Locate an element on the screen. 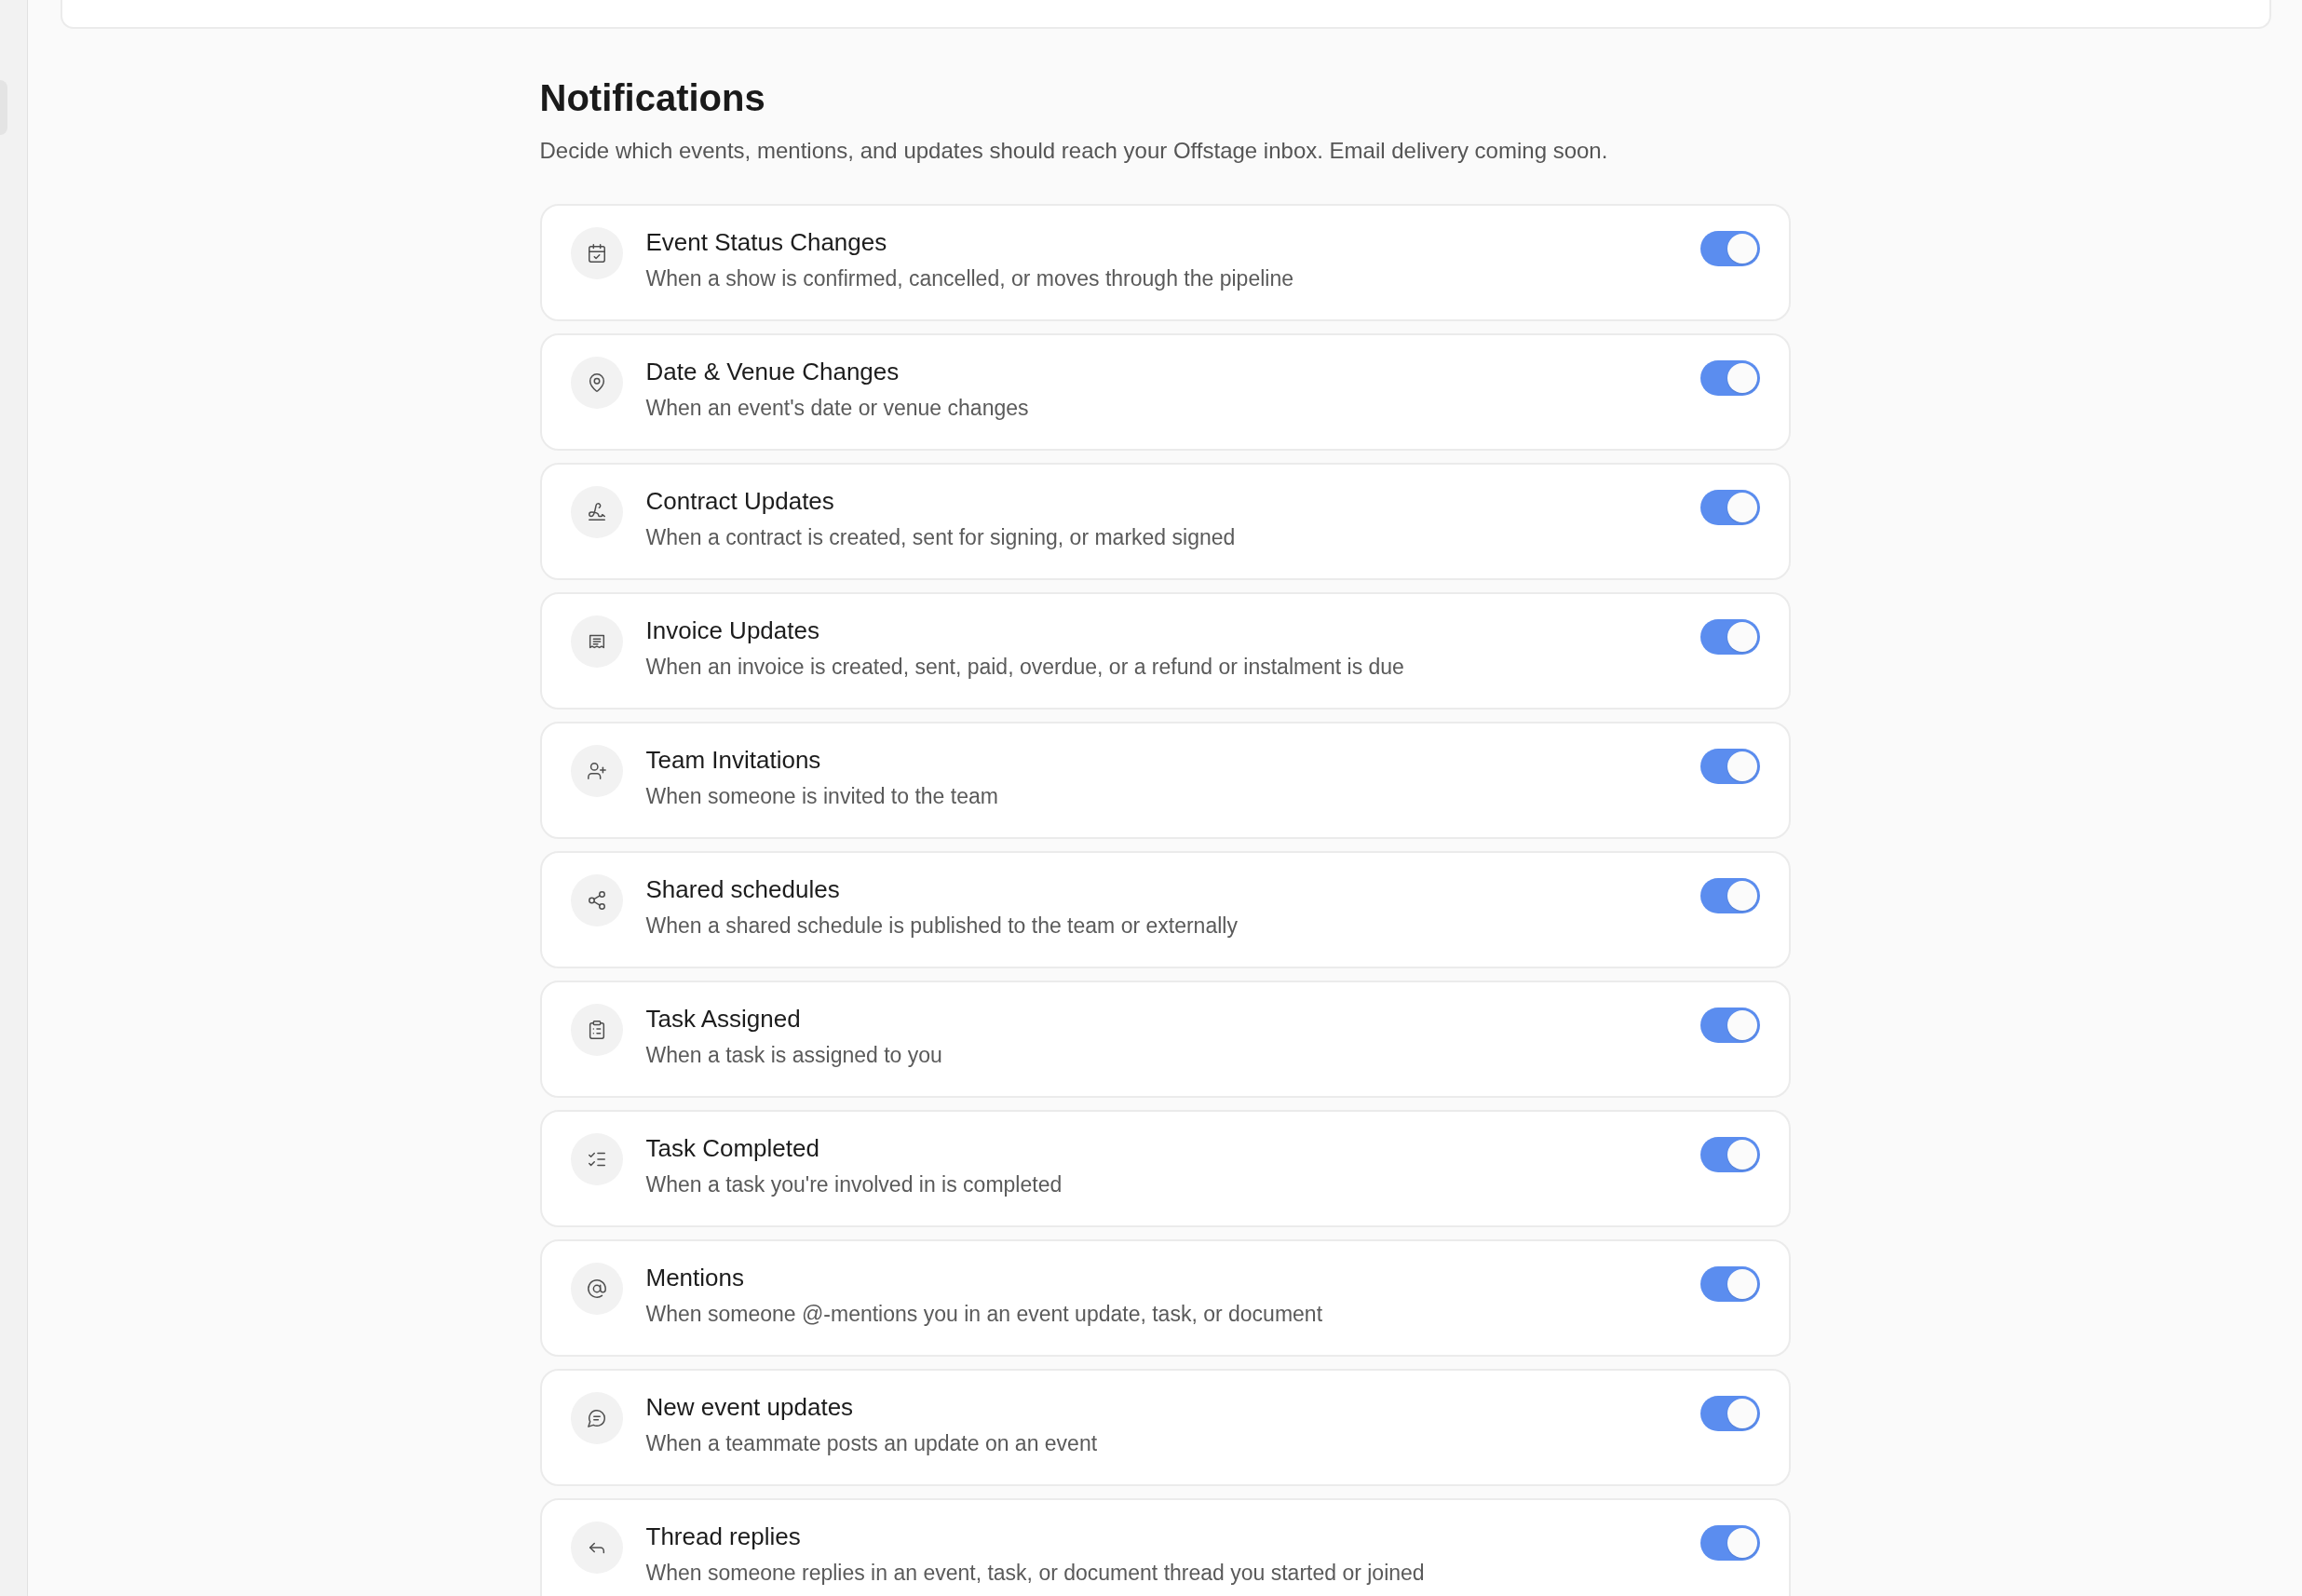 Image resolution: width=2302 pixels, height=1596 pixels. notification-description: When someone replies in an event, task, or document thread you started or joined is located at coordinates (1035, 1573).